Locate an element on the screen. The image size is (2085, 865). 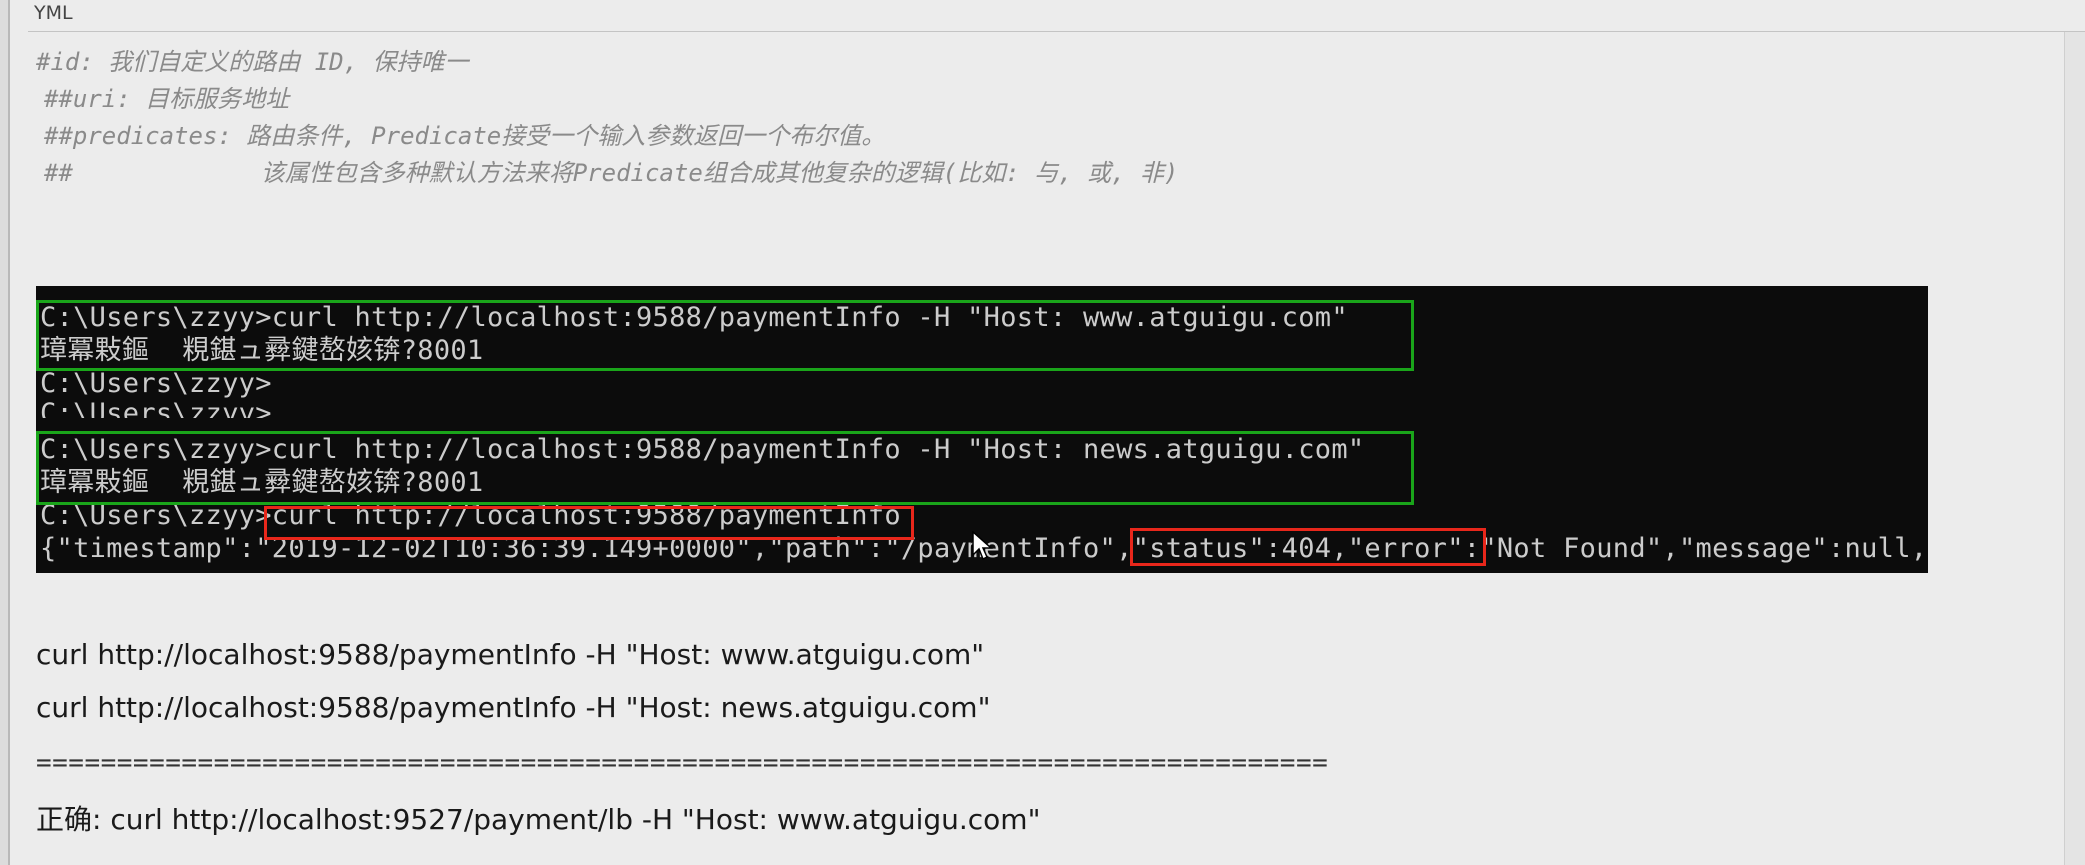
language-label: YML is located at coordinates (53, 13).